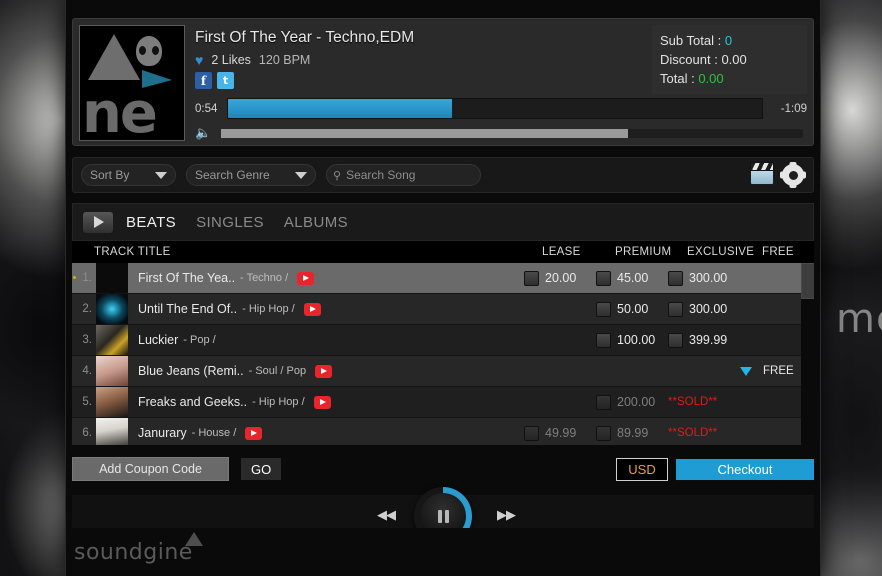 The height and width of the screenshot is (576, 882). I want to click on brand-text: soundgine, so click(133, 552).